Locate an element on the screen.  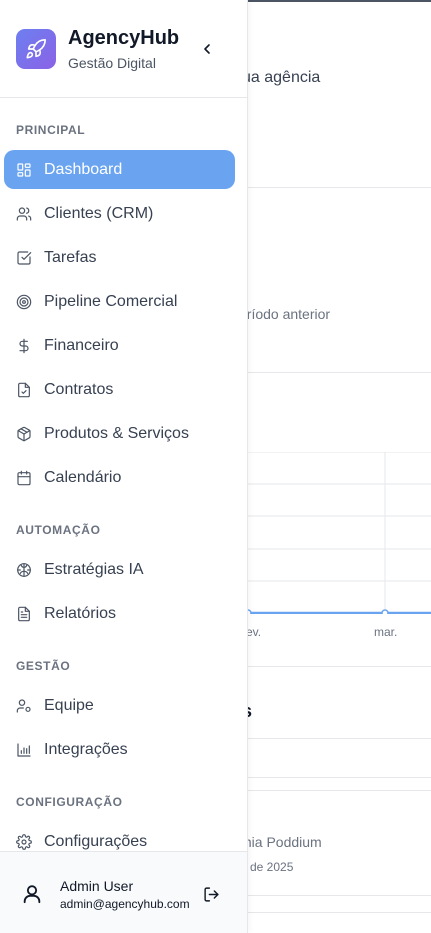
sidebar-item-pipeline: Pipeline Comercial is located at coordinates (119, 301).